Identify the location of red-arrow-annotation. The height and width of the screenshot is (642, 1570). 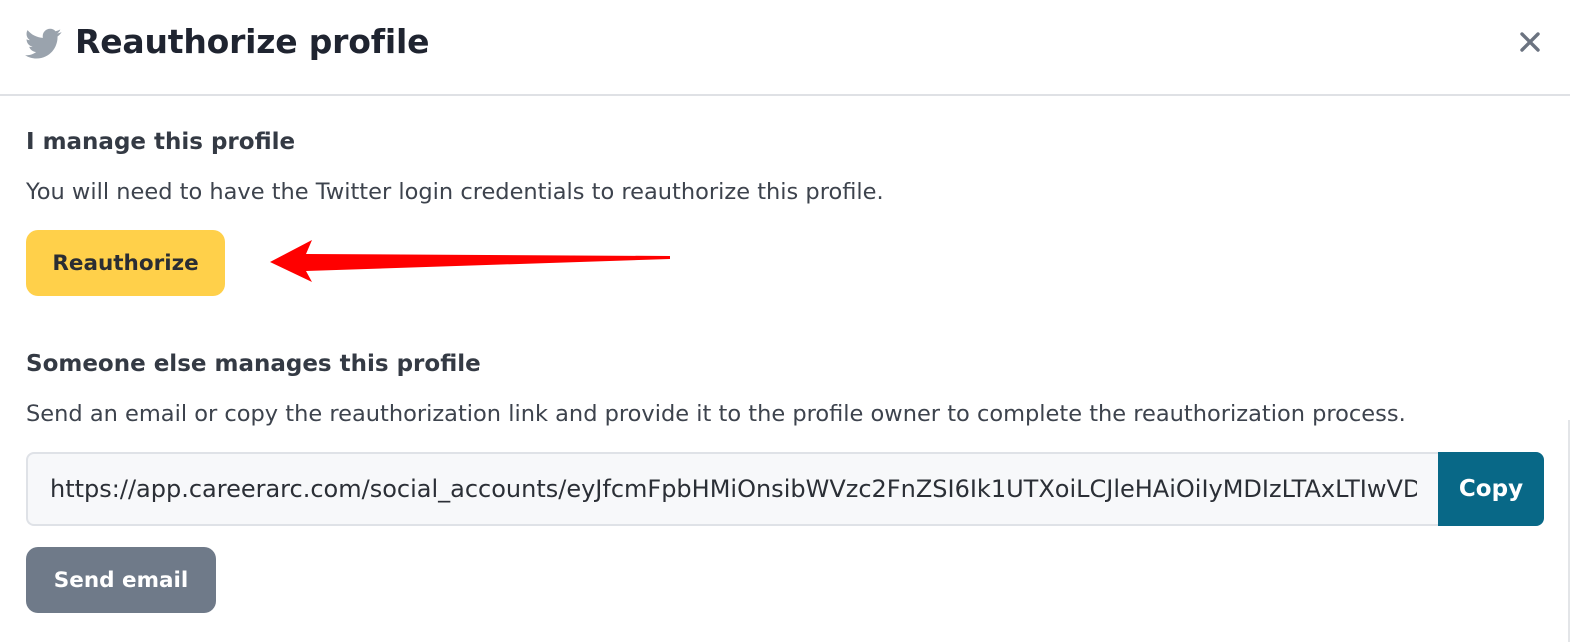
(470, 261).